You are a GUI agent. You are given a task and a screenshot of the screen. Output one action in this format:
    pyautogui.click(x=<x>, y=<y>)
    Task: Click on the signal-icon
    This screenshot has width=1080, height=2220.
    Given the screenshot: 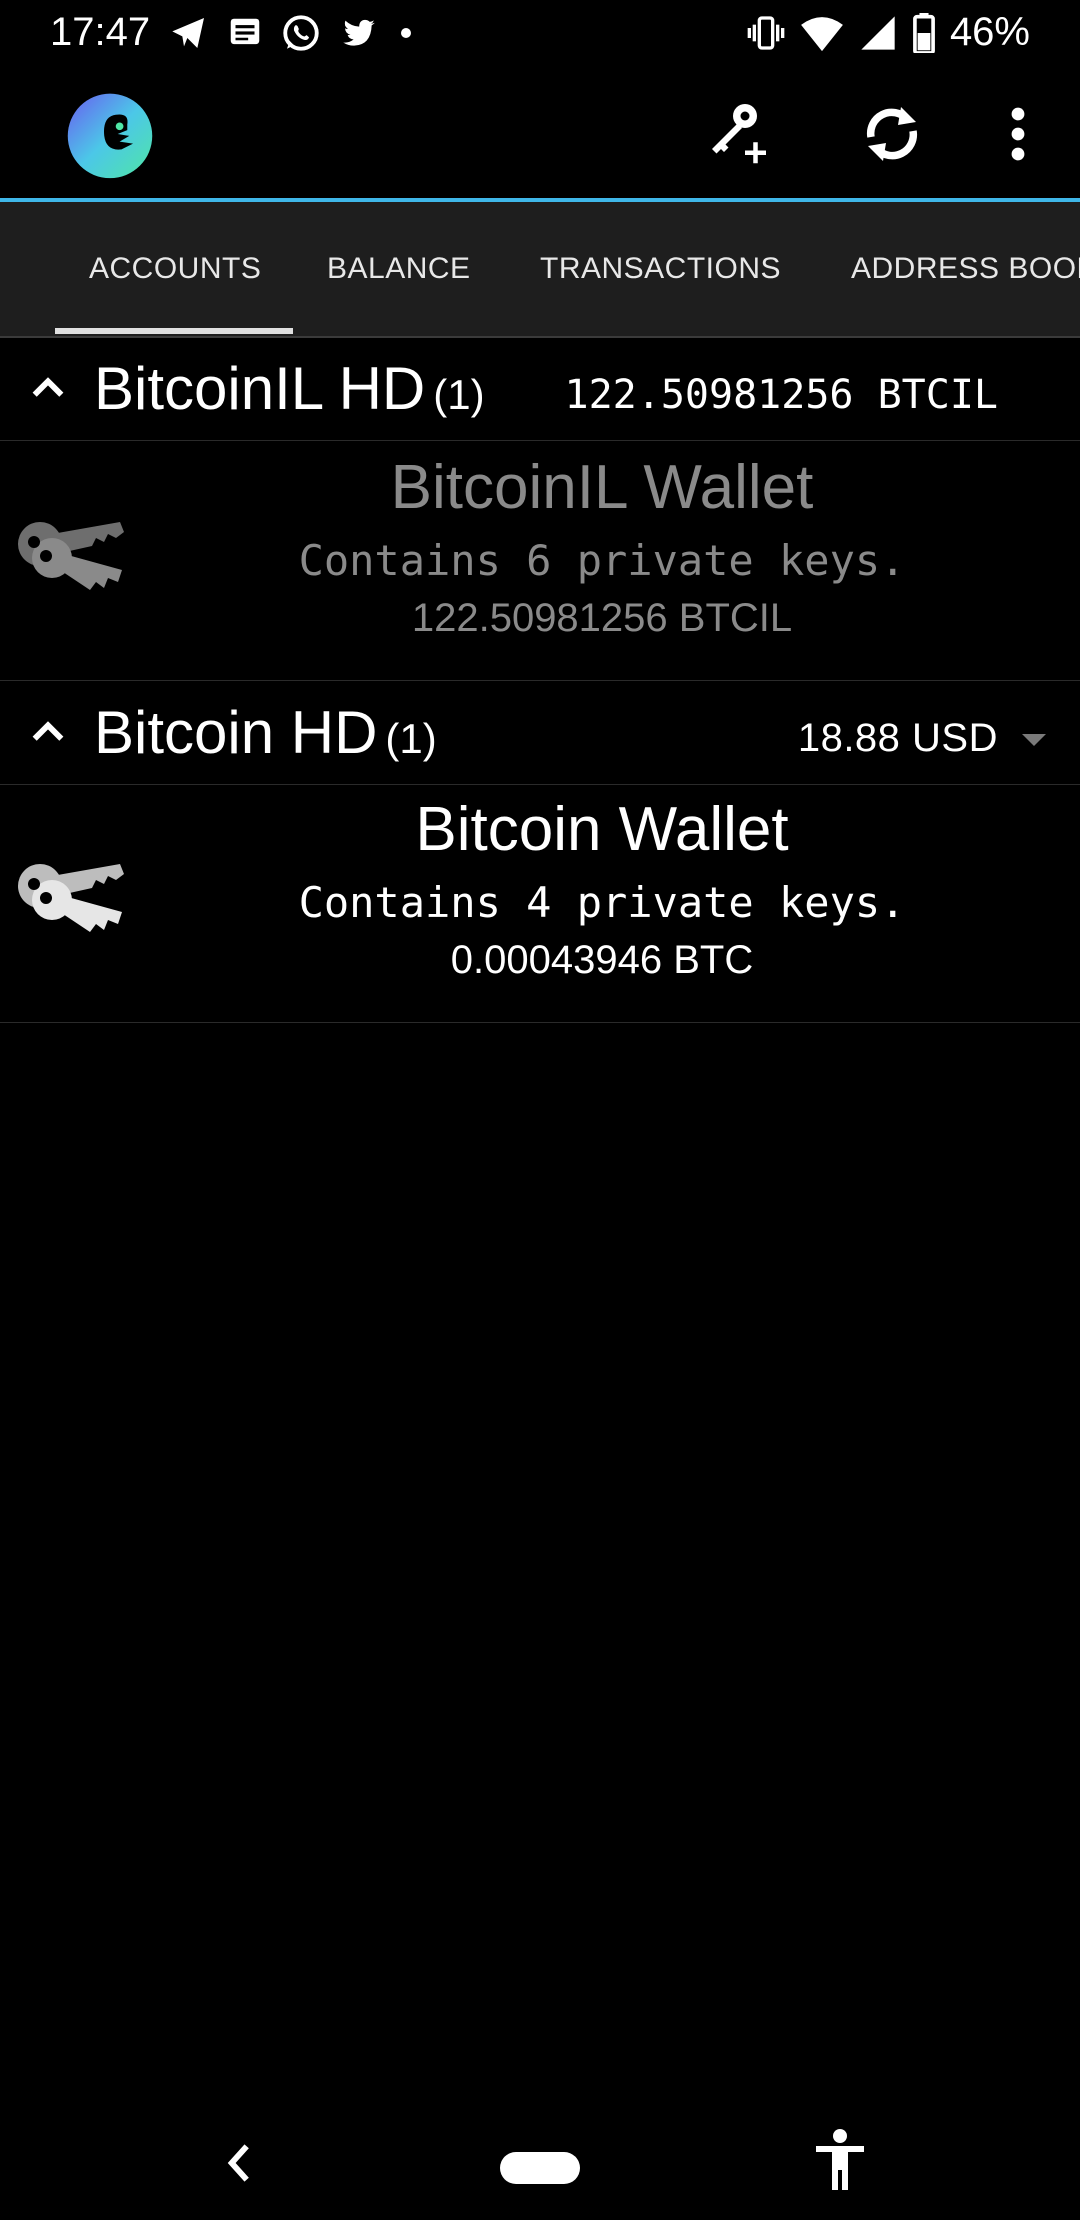 What is the action you would take?
    pyautogui.click(x=878, y=32)
    